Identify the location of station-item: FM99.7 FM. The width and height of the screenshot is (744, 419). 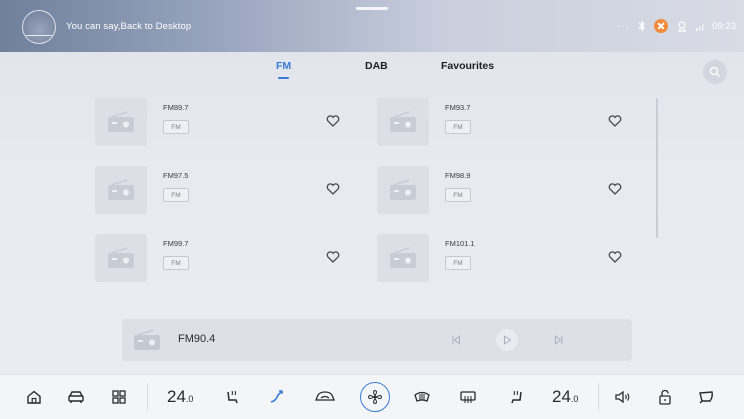
(220, 264).